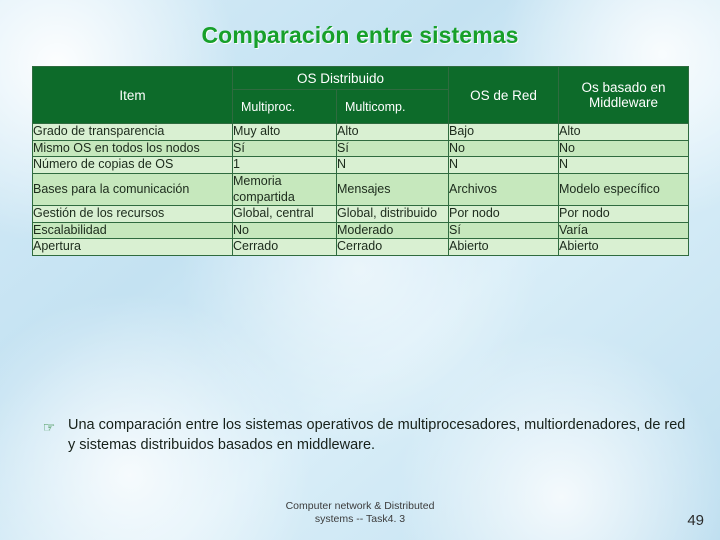 The height and width of the screenshot is (540, 720). What do you see at coordinates (504, 230) in the screenshot?
I see `cell-red: Sí` at bounding box center [504, 230].